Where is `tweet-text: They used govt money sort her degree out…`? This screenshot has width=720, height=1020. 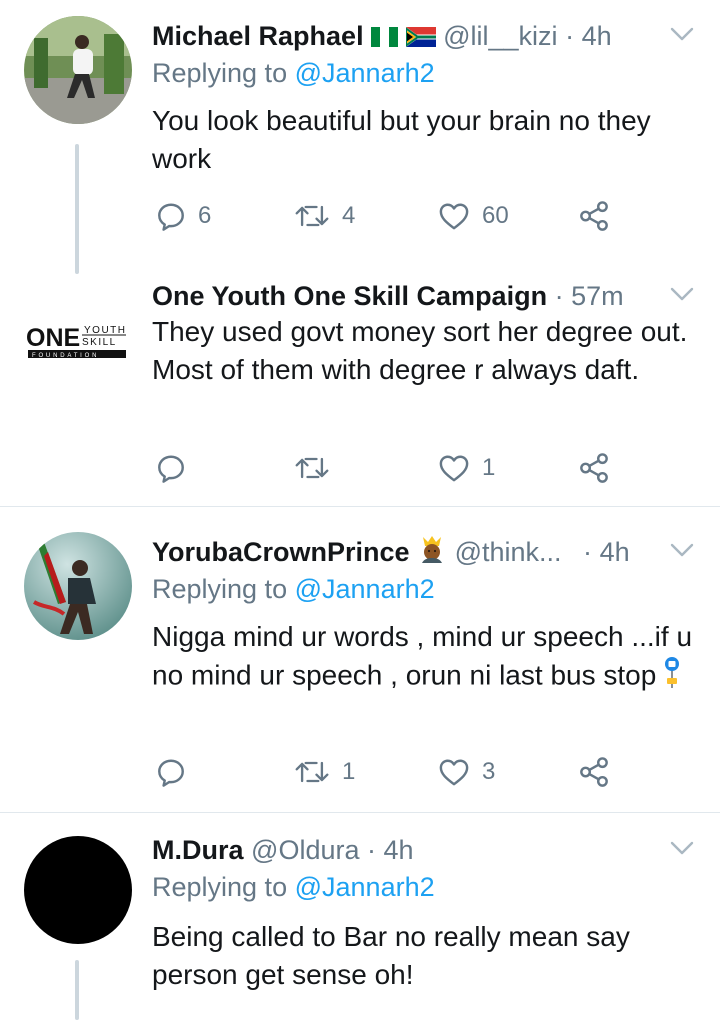
tweet-text: They used govt money sort her degree out… is located at coordinates (420, 350).